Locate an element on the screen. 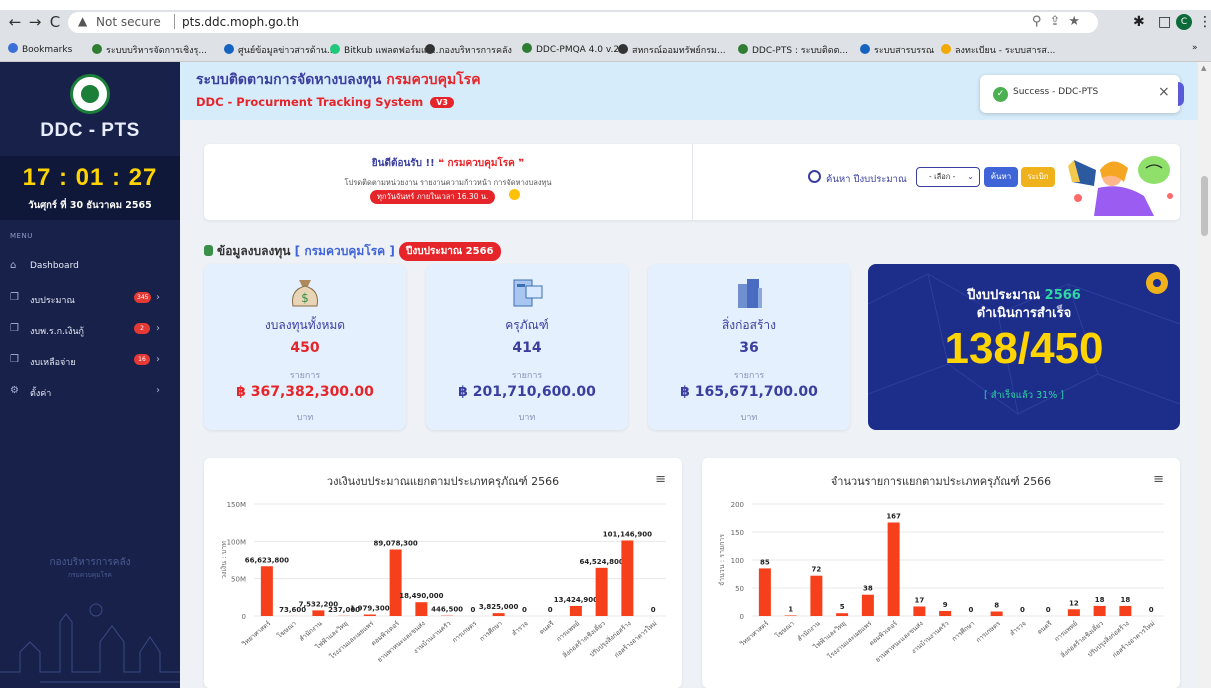 This screenshot has height=688, width=1211. money-bag-icon: $ is located at coordinates (305, 293).